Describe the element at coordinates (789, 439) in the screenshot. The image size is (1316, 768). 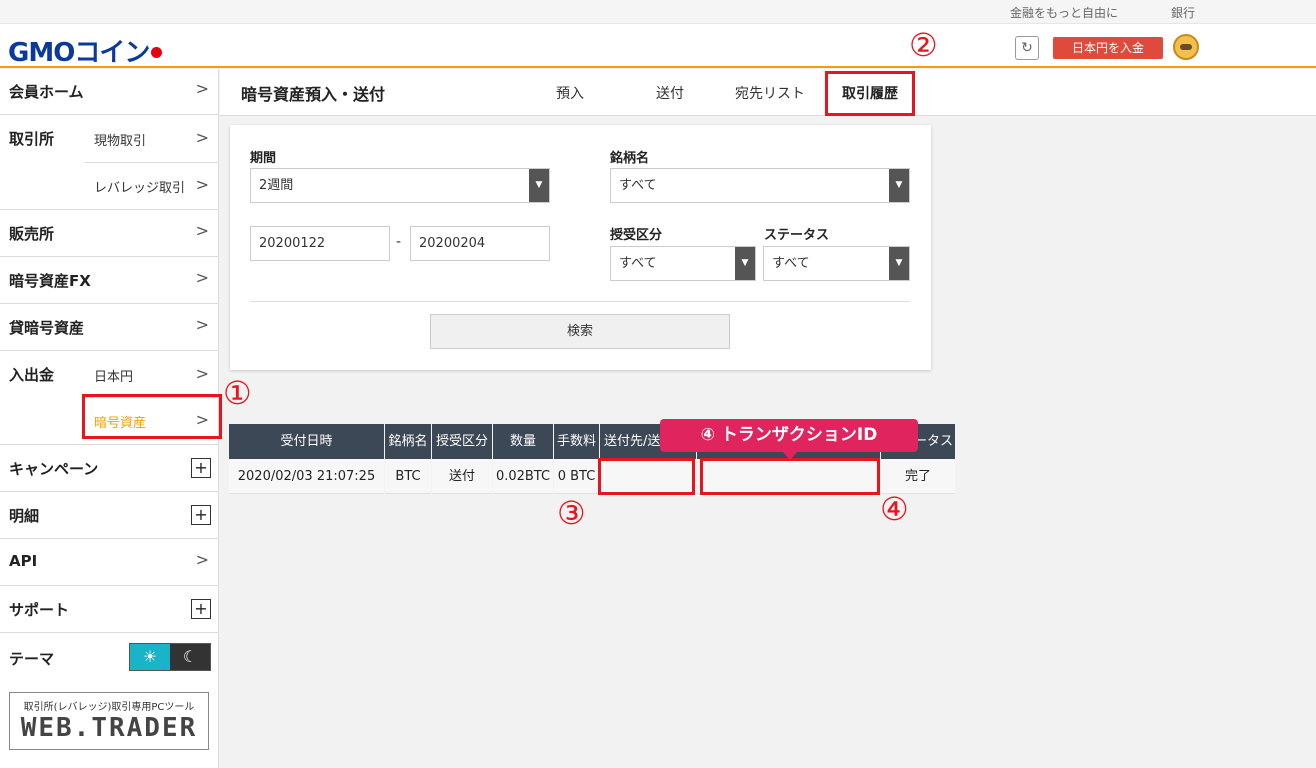
I see `callout-transaction-id: ④ トランザクションID` at that location.